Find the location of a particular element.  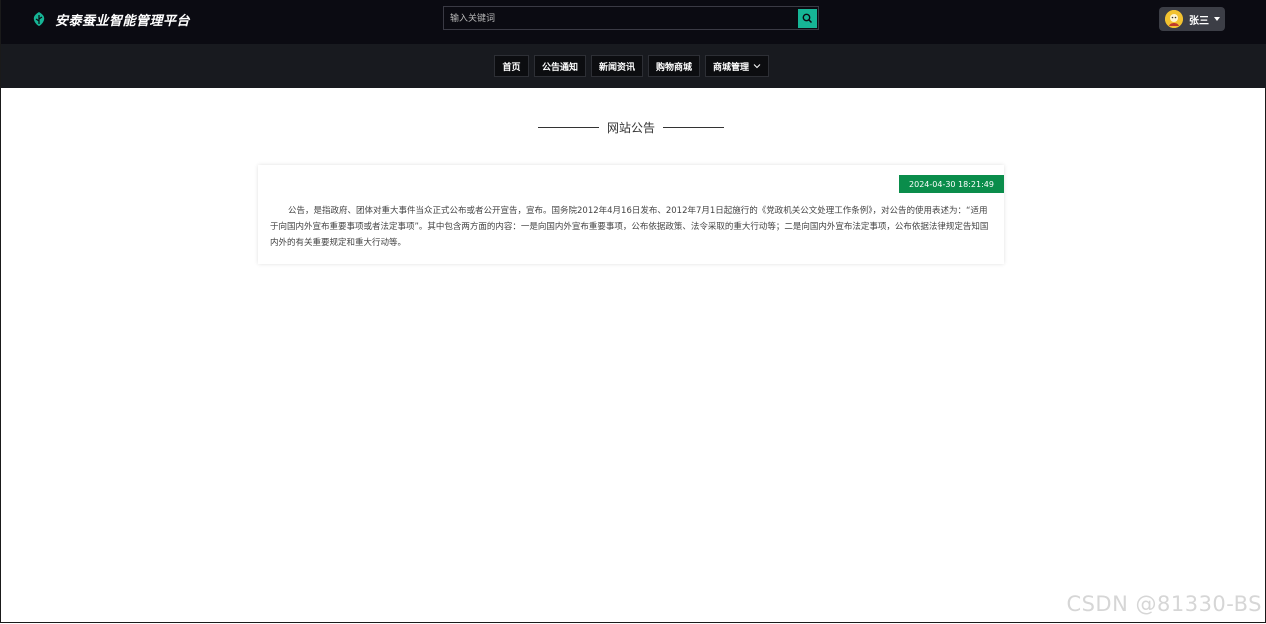

heading-left-divider is located at coordinates (568, 127).